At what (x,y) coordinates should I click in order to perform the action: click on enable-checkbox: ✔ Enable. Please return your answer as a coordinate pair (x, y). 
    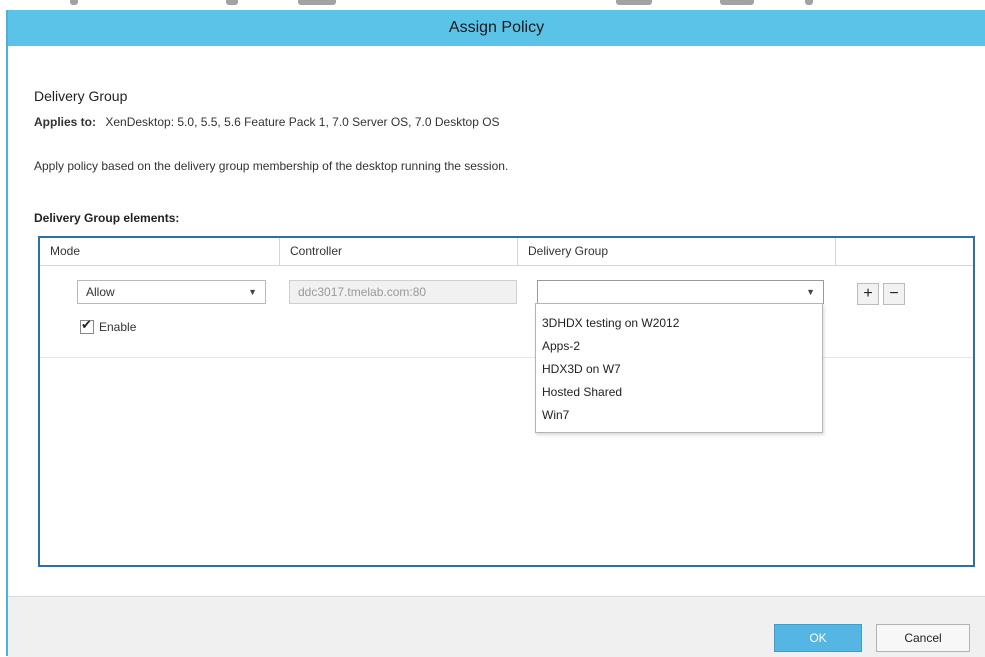
    Looking at the image, I should click on (108, 325).